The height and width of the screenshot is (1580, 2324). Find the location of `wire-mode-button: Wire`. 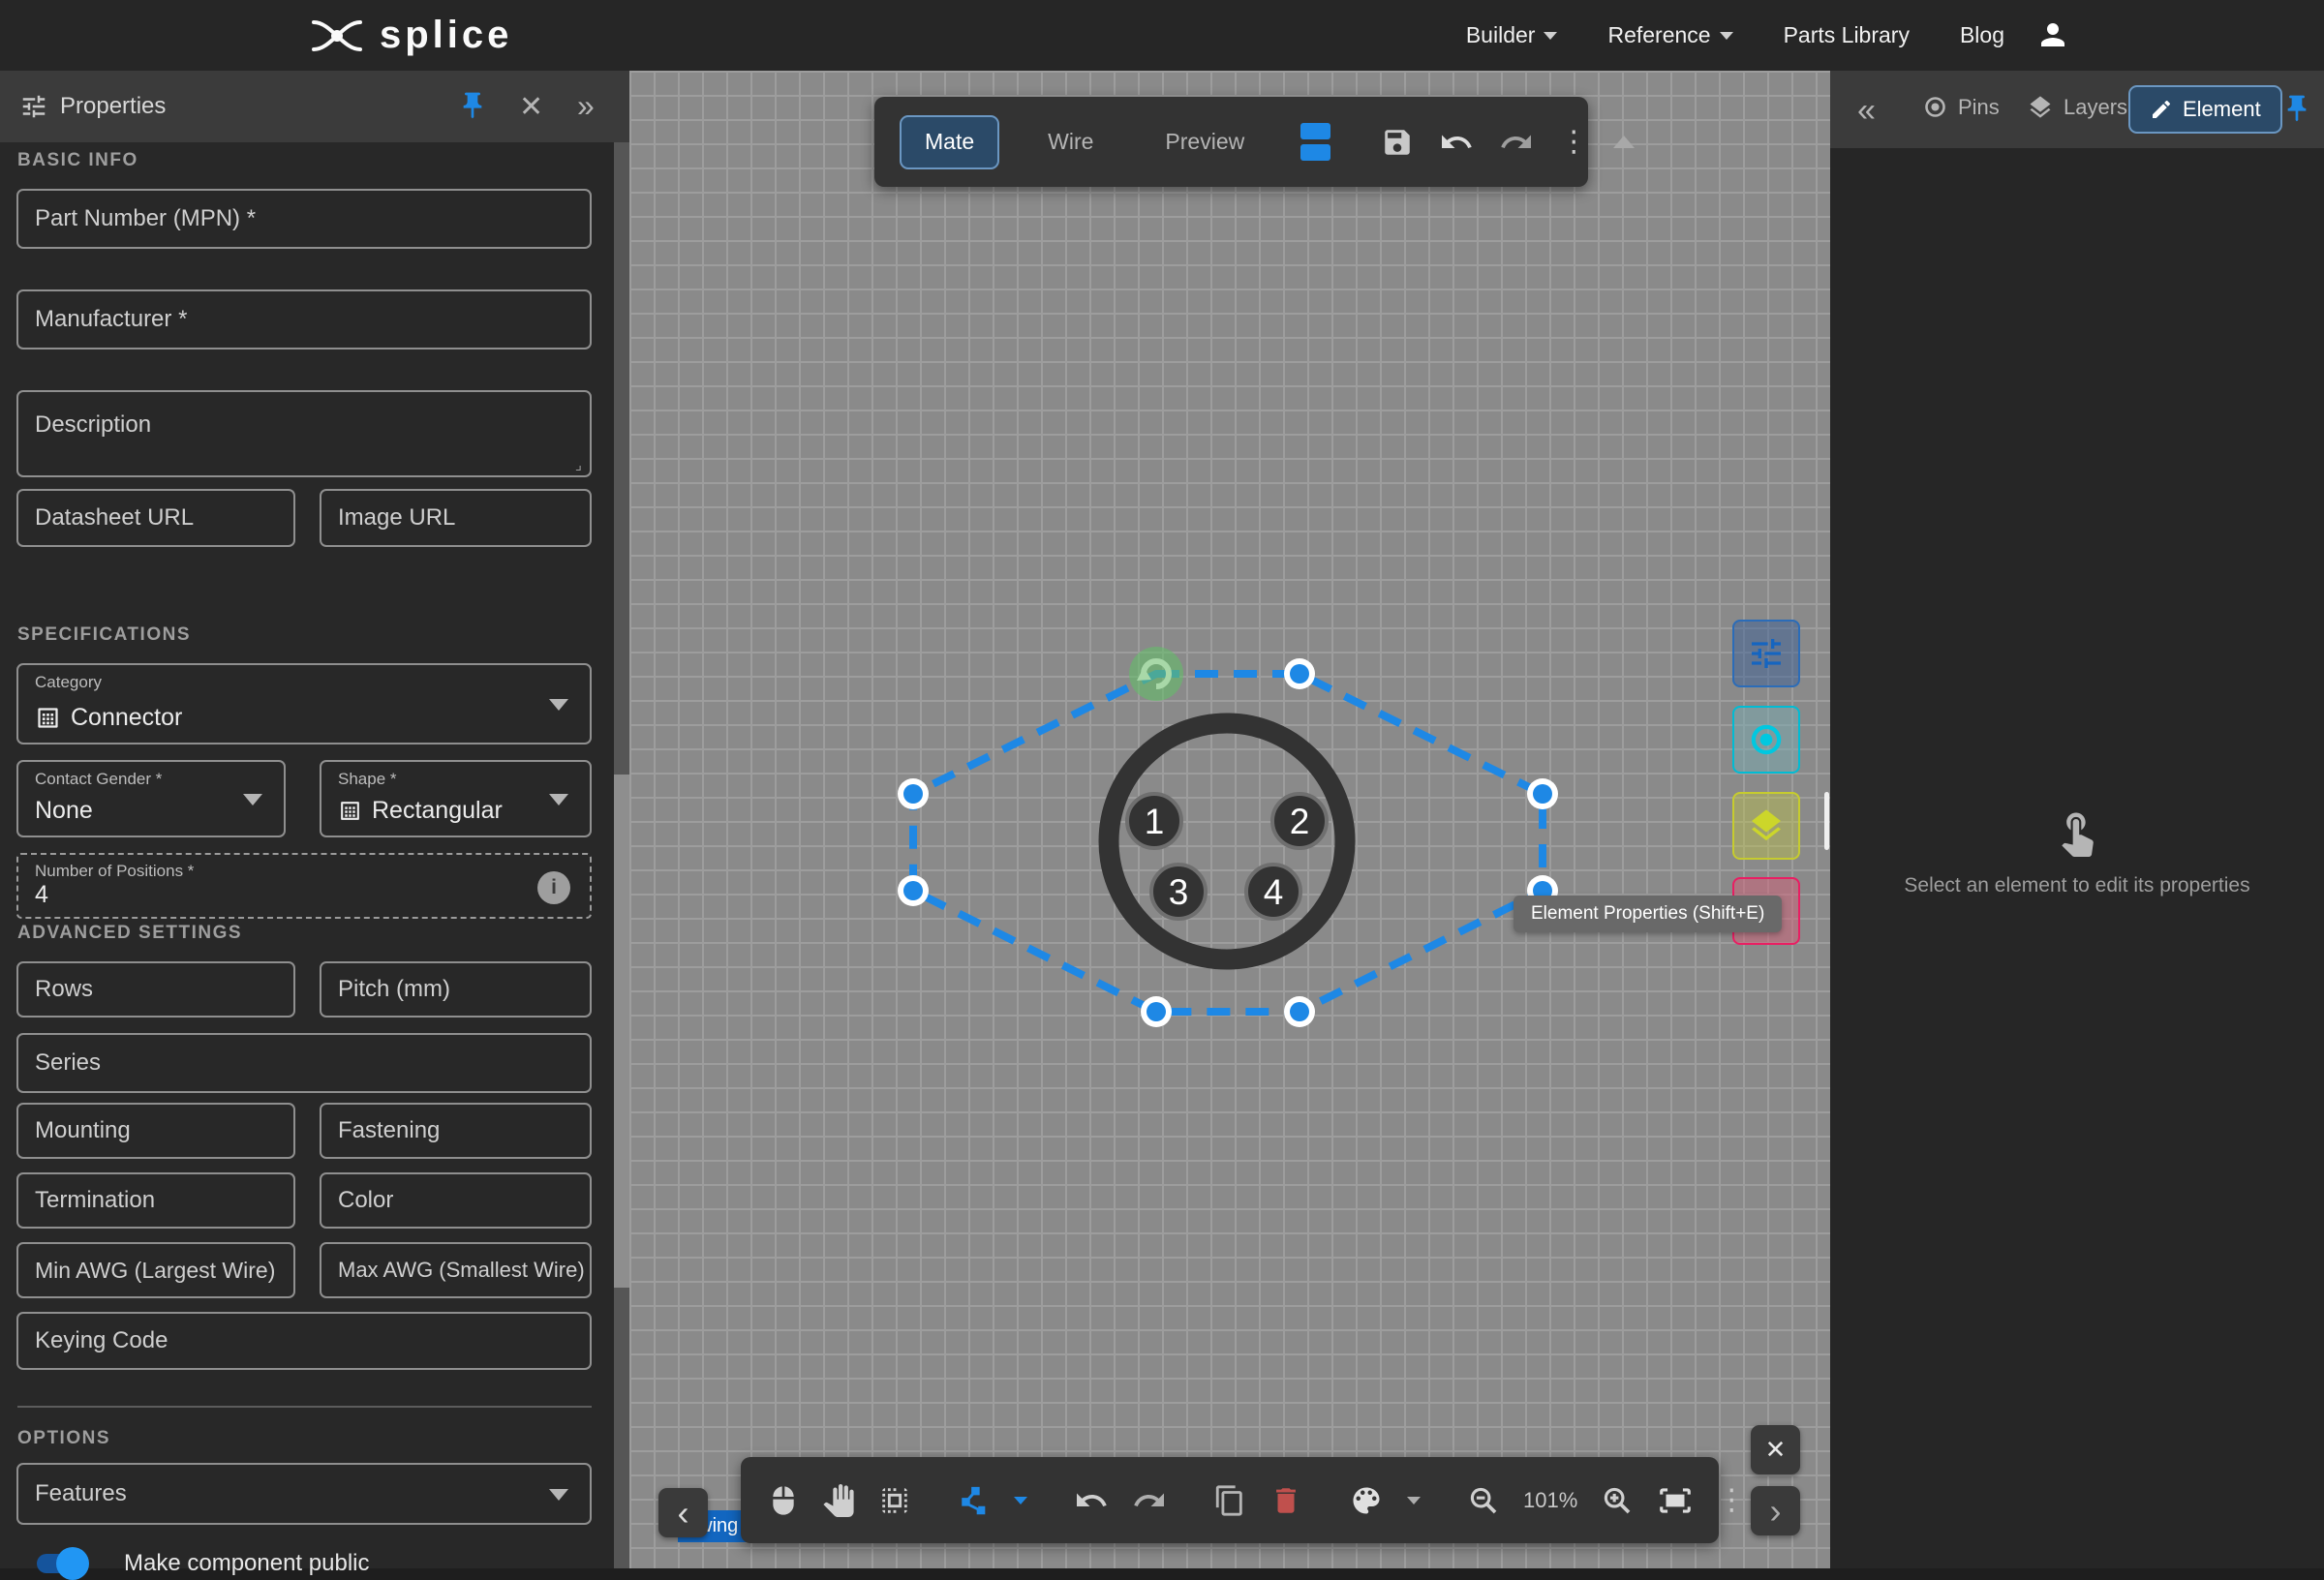

wire-mode-button: Wire is located at coordinates (1070, 142).